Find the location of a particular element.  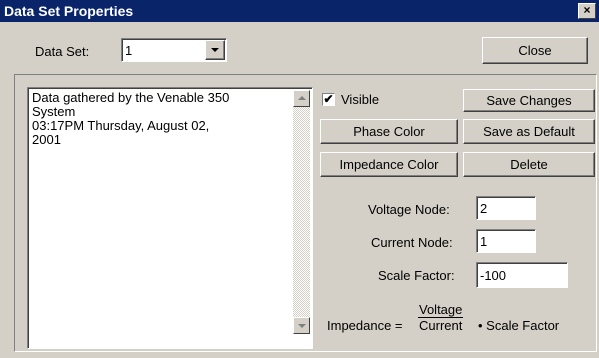

formula-rhs: • Scale Factor is located at coordinates (519, 325).